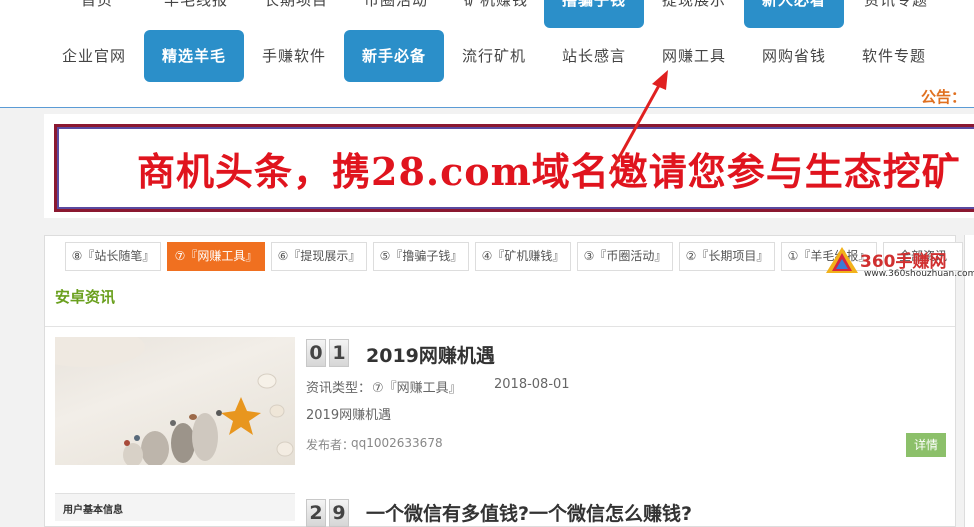 This screenshot has height=527, width=974. What do you see at coordinates (339, 353) in the screenshot?
I see `rank-digit: 1` at bounding box center [339, 353].